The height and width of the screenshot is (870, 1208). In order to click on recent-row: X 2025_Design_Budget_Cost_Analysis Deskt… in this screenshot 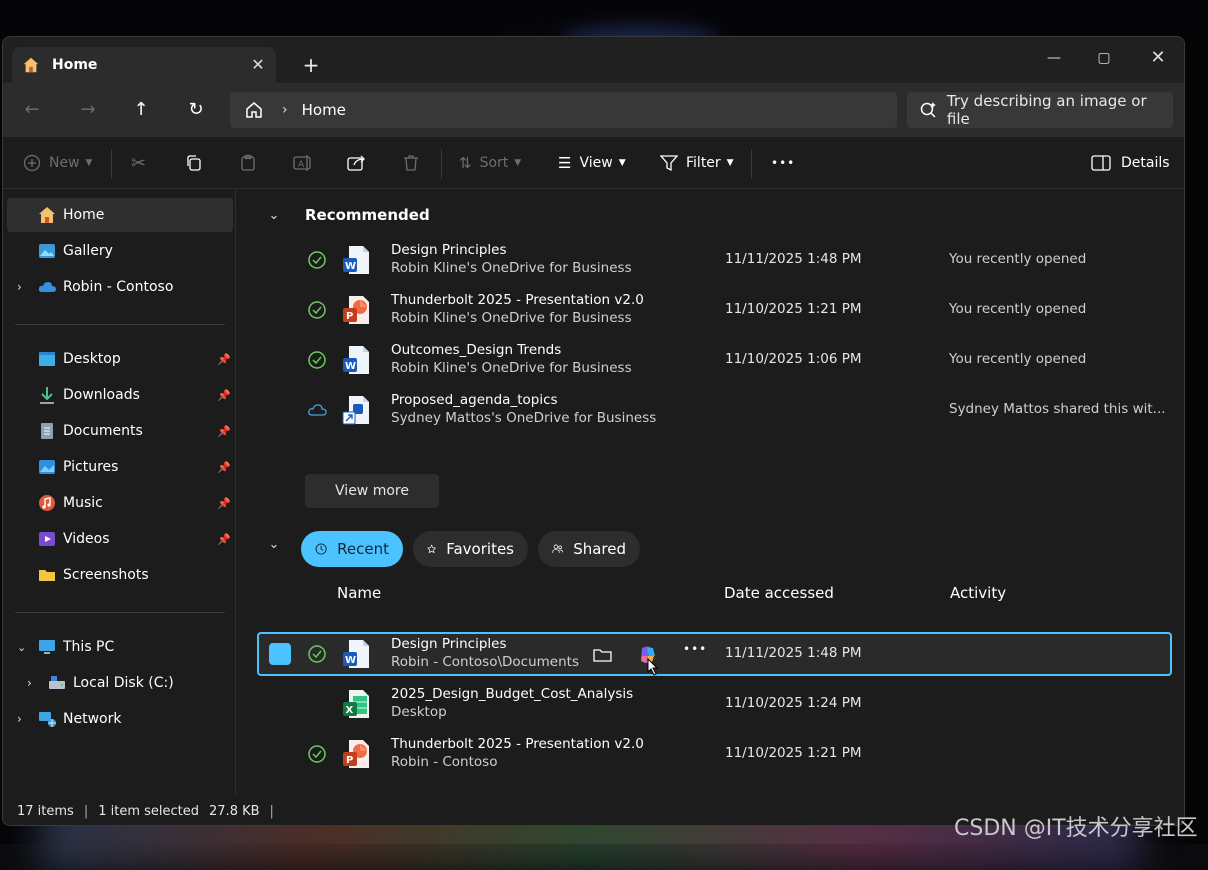, I will do `click(710, 705)`.